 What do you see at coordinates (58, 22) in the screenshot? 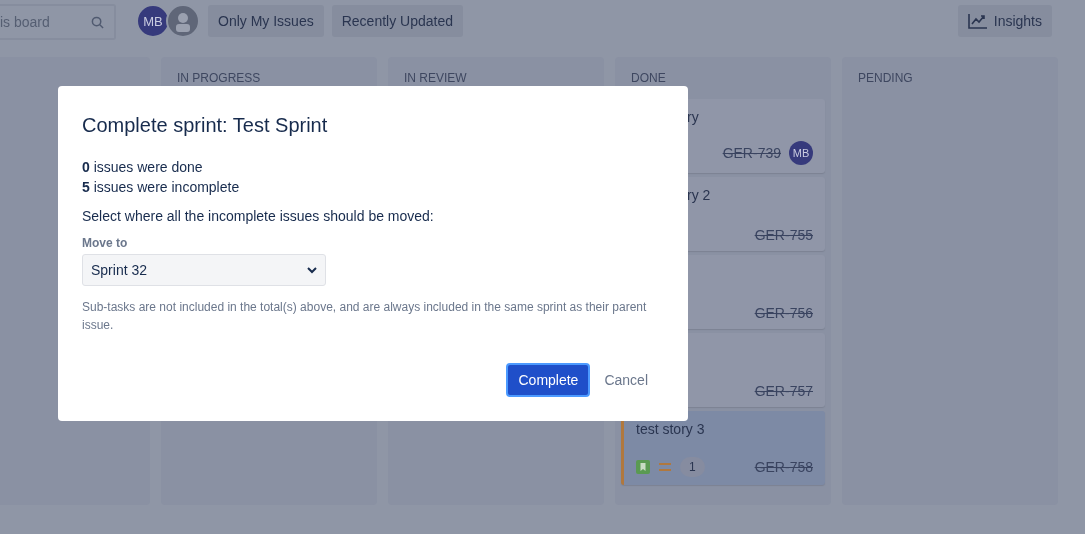
I see `search-field: is board` at bounding box center [58, 22].